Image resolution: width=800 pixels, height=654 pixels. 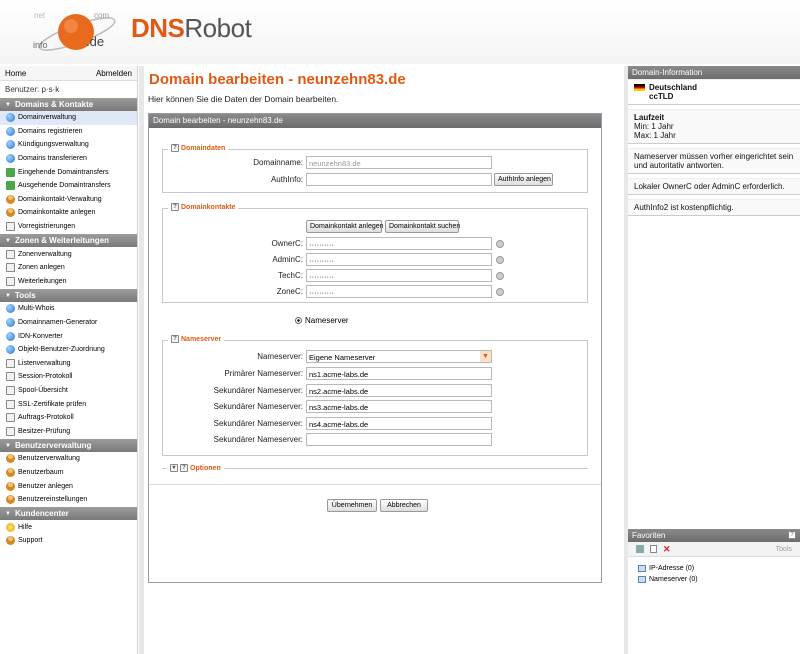 I want to click on sidebar-item: Kündigungsverwaltung, so click(x=68, y=145).